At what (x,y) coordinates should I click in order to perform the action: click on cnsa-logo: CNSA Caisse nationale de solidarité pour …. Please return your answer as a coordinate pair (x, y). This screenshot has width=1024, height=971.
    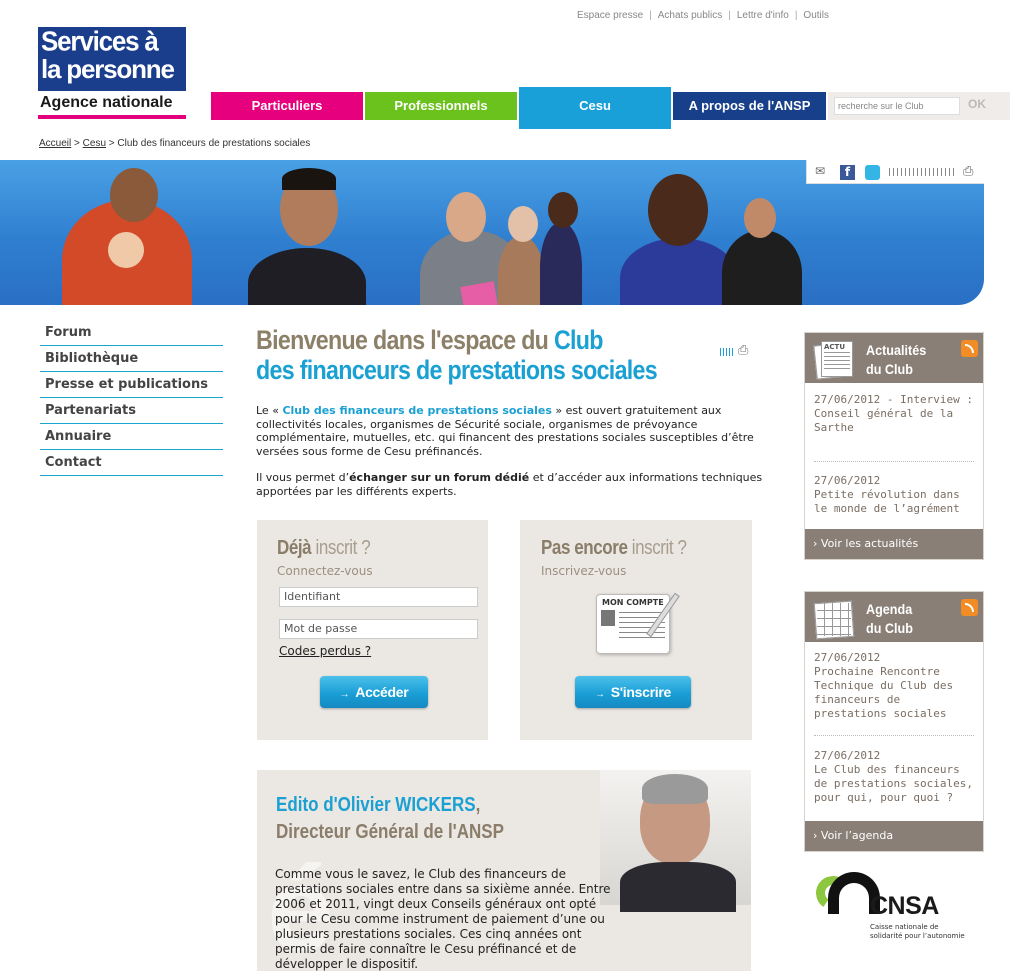
    Looking at the image, I should click on (897, 910).